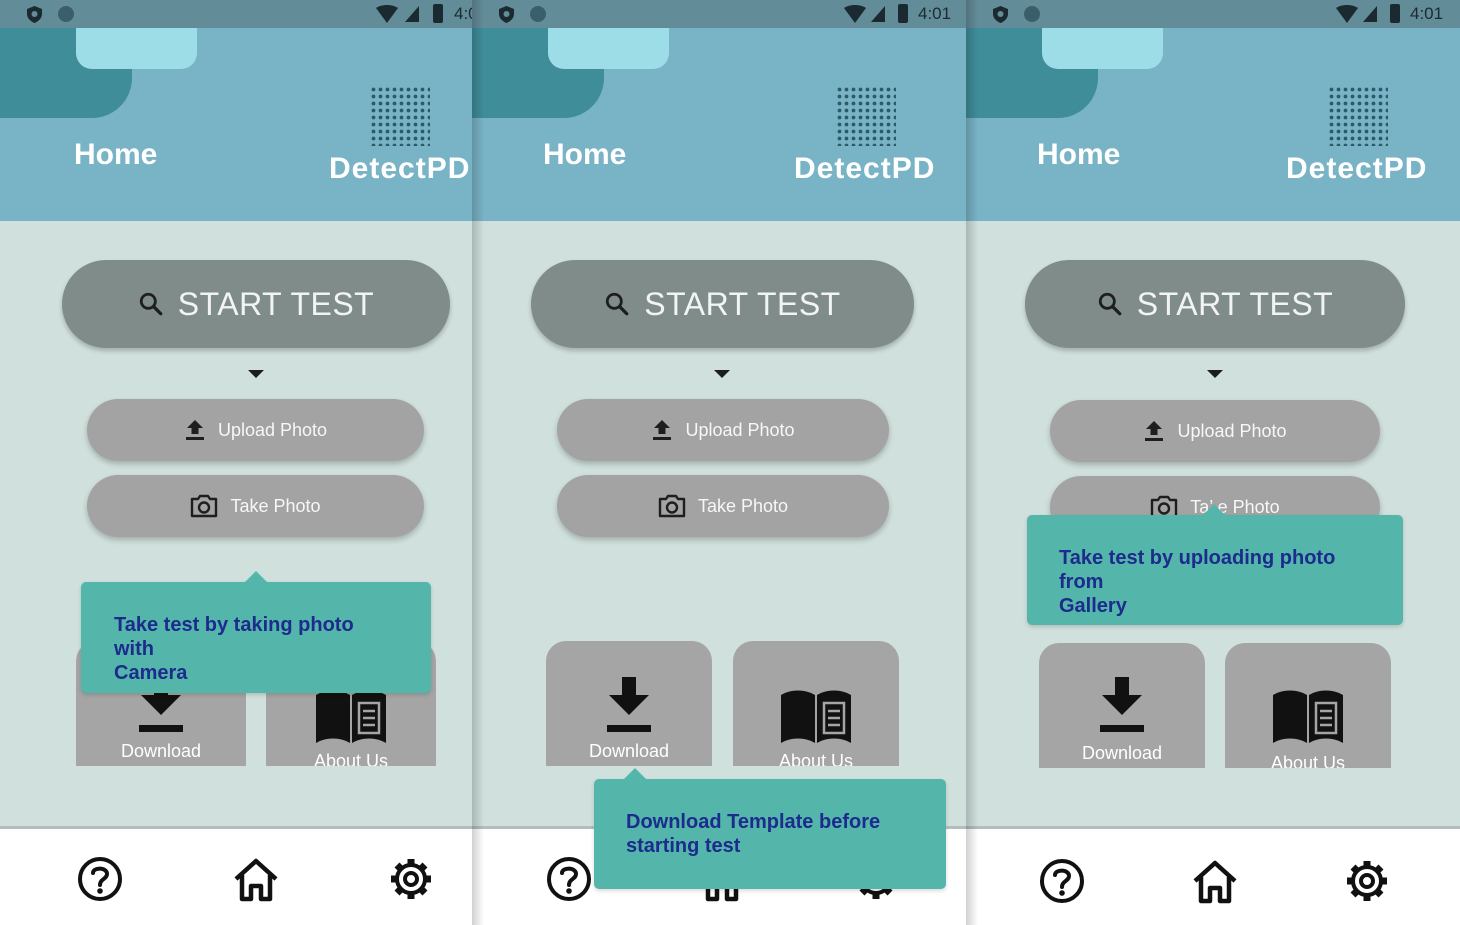 The image size is (1460, 925). Describe the element at coordinates (683, 846) in the screenshot. I see `tooltip-line: starting test` at that location.